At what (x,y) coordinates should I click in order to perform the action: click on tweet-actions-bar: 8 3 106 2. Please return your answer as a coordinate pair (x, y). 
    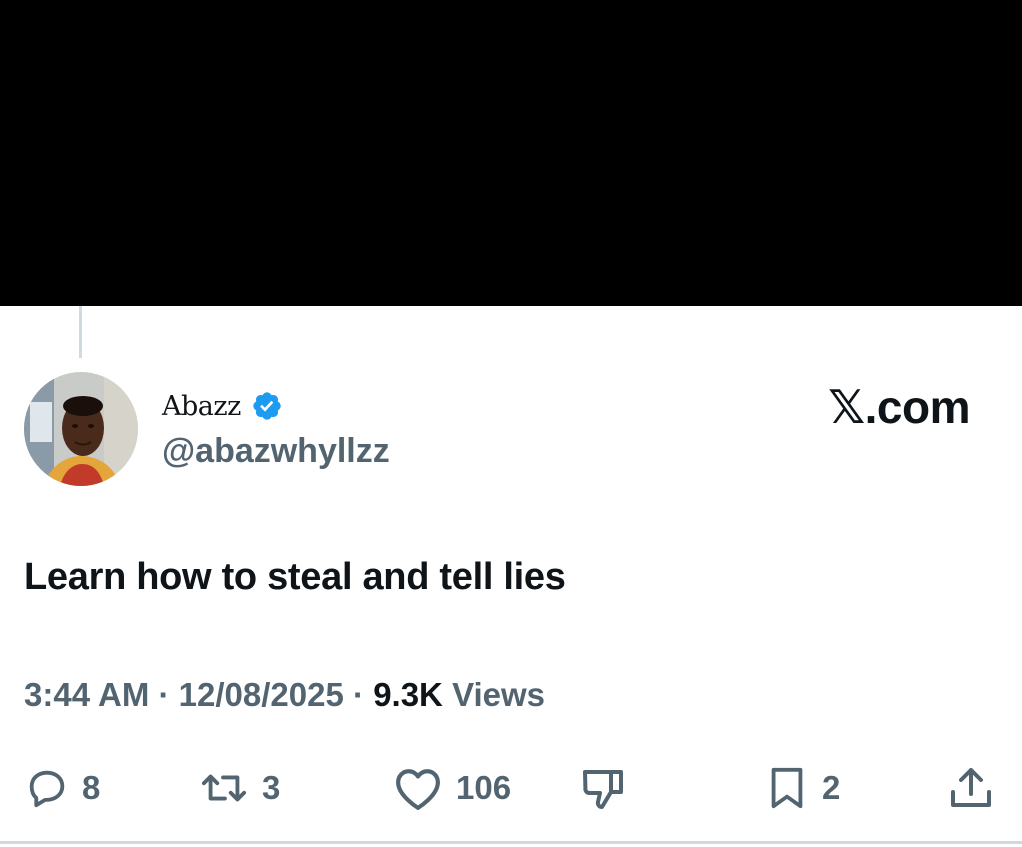
    Looking at the image, I should click on (511, 788).